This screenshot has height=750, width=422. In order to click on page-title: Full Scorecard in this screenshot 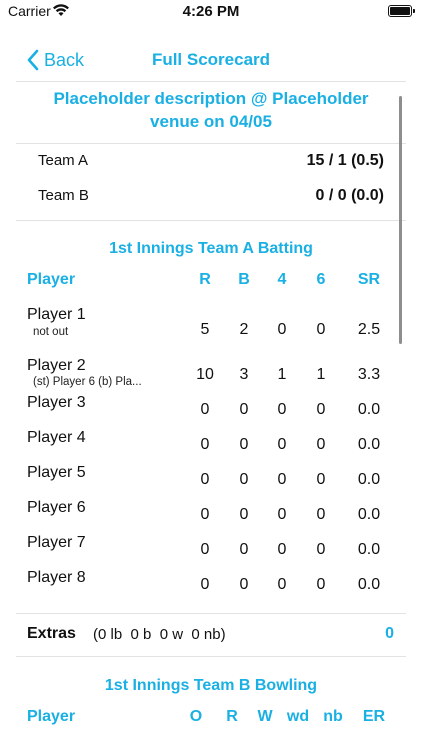, I will do `click(211, 59)`.